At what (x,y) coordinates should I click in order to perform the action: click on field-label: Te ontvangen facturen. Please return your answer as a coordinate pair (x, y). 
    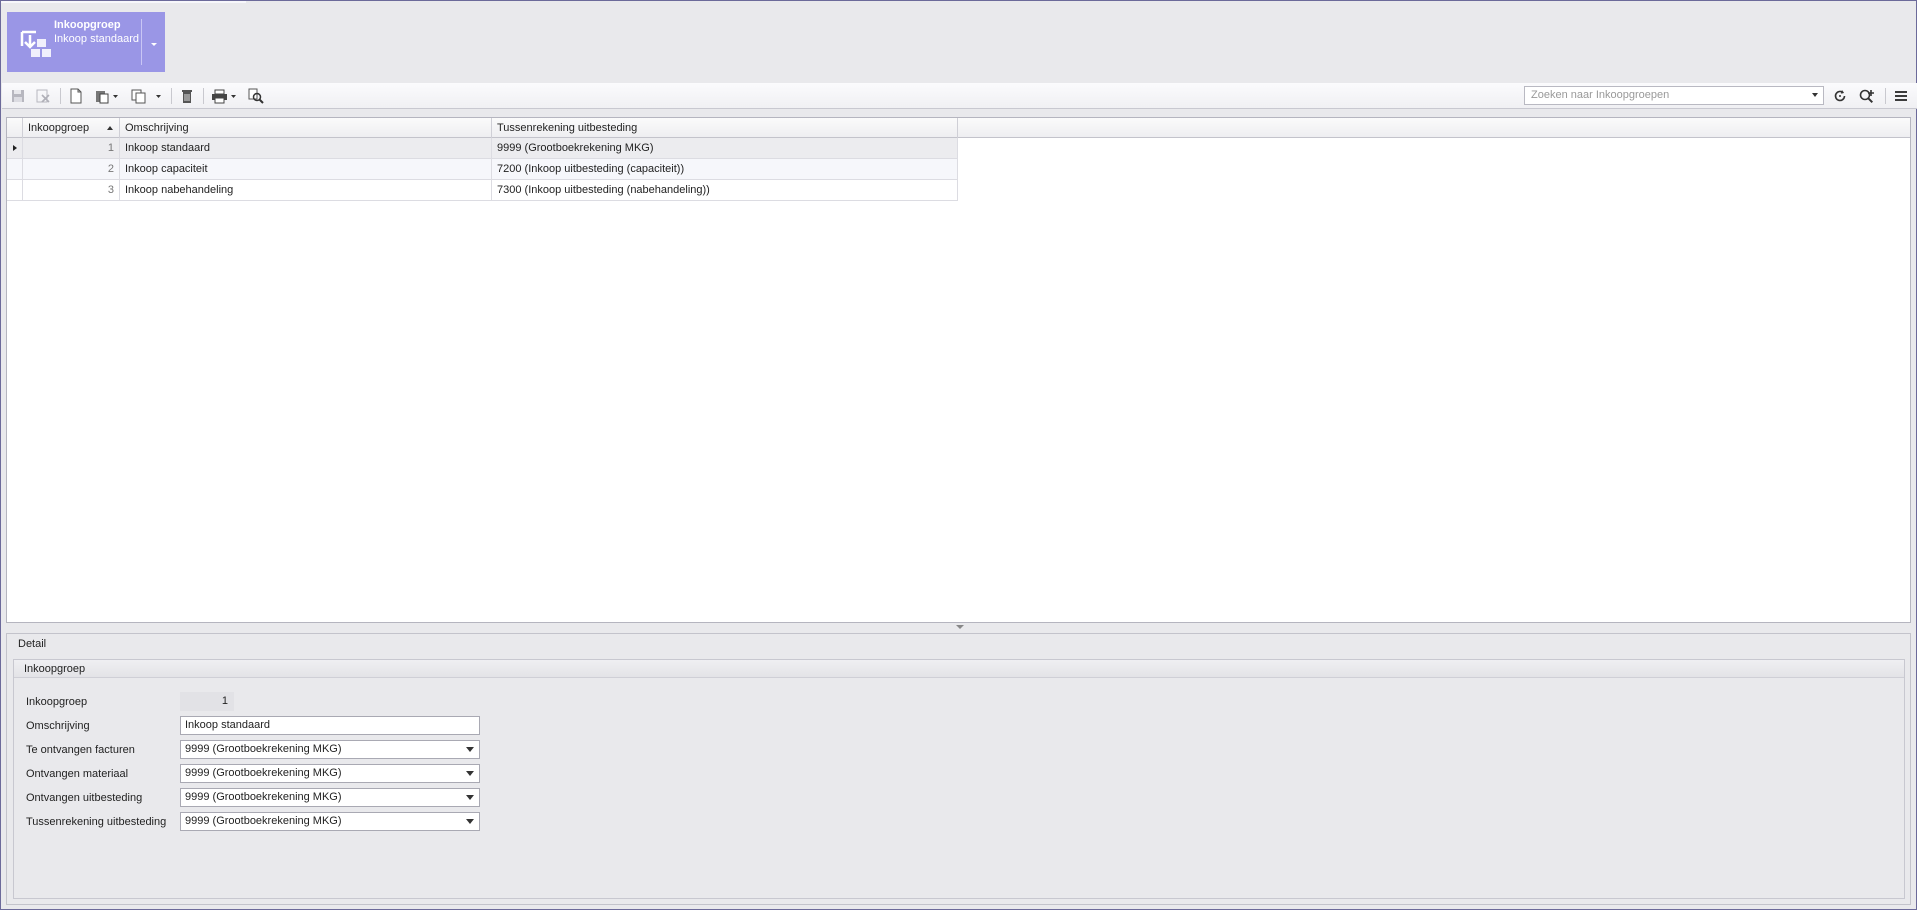
    Looking at the image, I should click on (80, 750).